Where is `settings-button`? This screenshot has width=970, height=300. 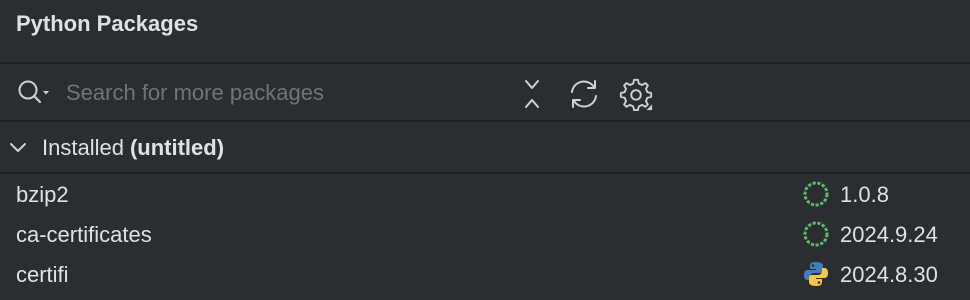 settings-button is located at coordinates (636, 94).